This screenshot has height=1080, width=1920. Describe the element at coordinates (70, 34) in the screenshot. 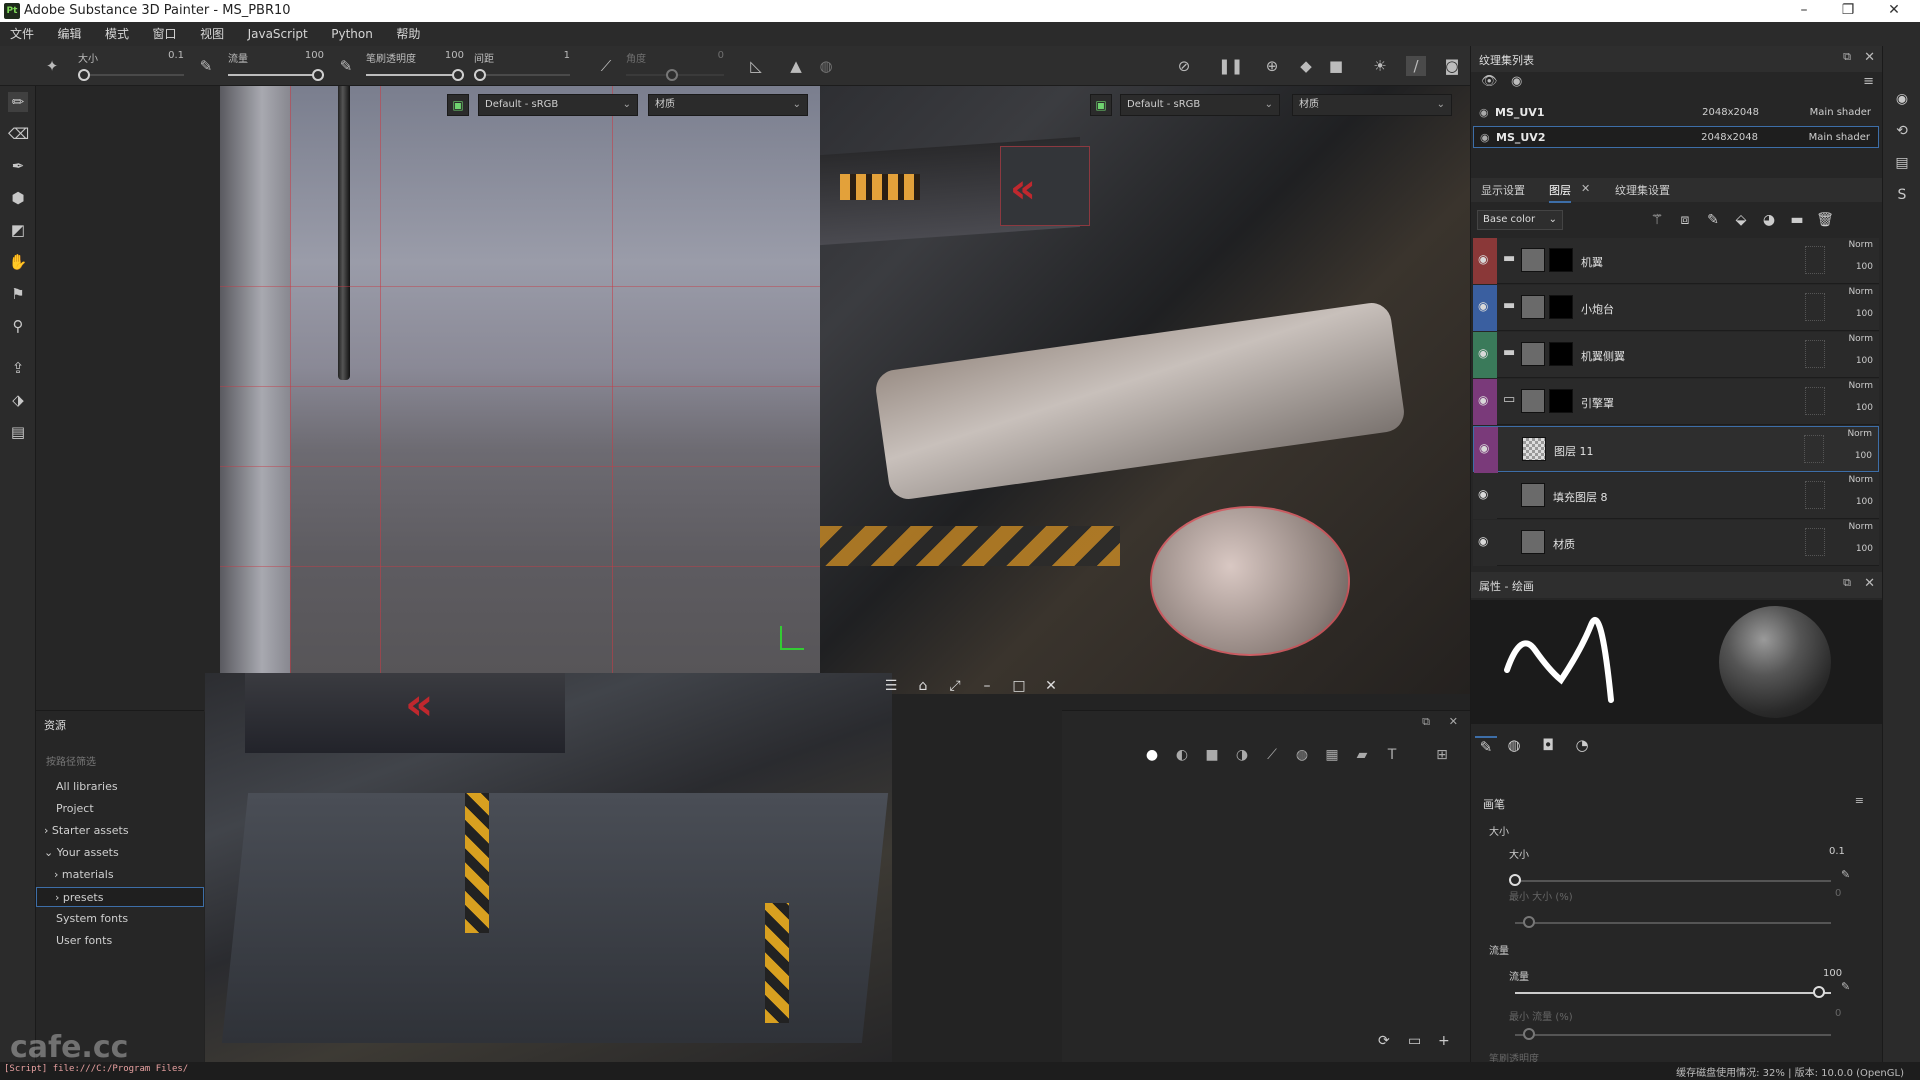

I see `menu-edit: 编辑` at that location.